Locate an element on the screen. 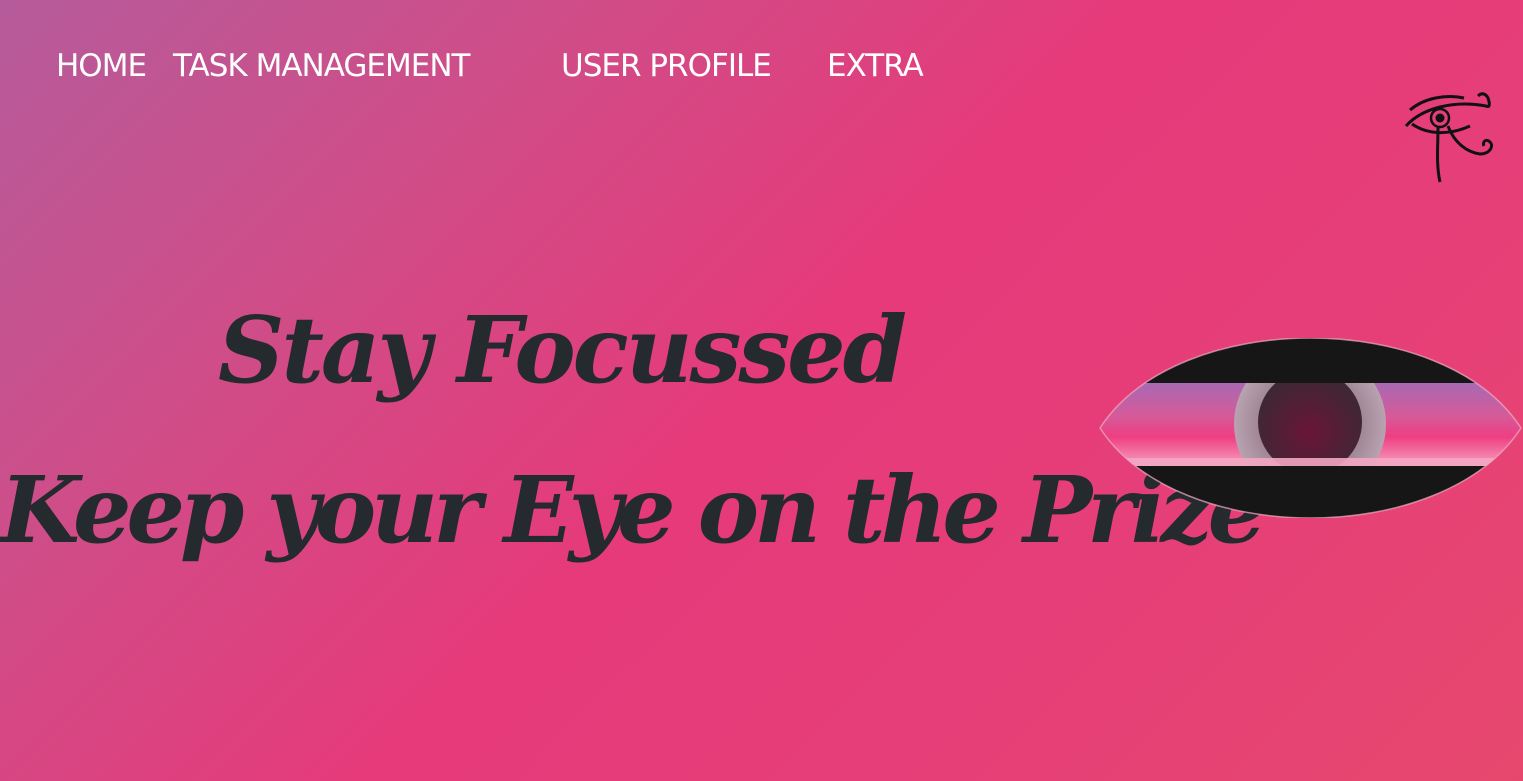 This screenshot has height=781, width=1523. hero-subtitle: Keep your Eye on the Prize is located at coordinates (633, 510).